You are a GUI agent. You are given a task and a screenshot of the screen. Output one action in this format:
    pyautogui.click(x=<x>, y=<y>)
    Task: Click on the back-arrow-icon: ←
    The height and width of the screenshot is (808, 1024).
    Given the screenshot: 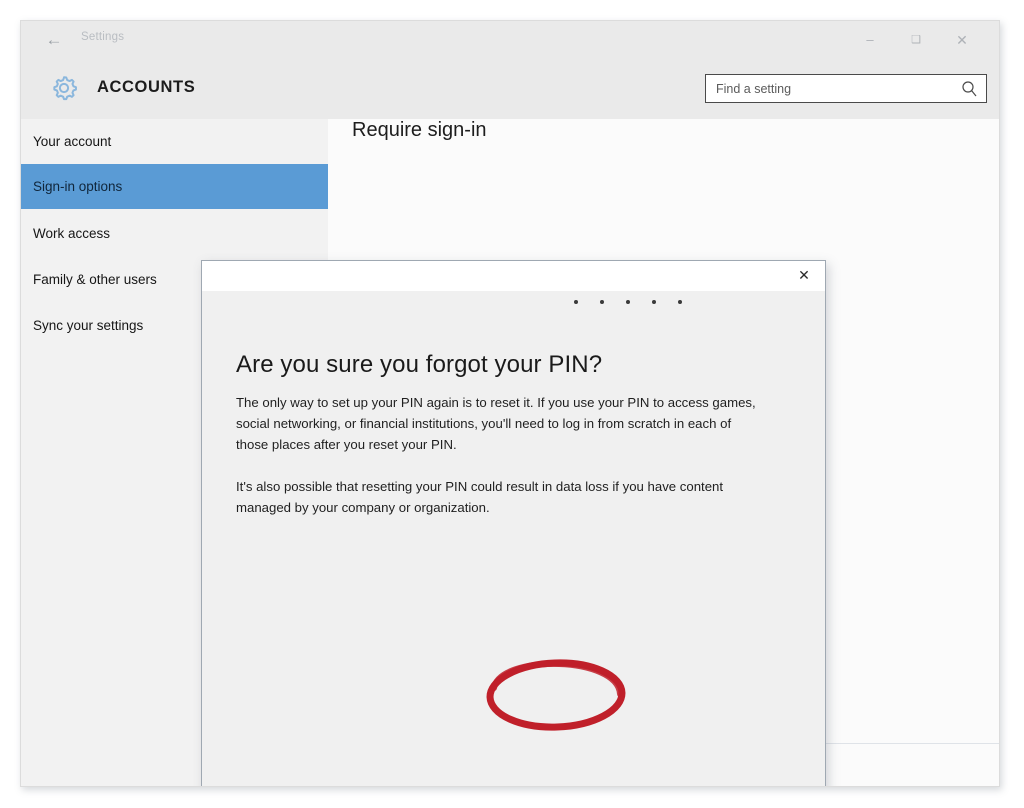 What is the action you would take?
    pyautogui.click(x=54, y=40)
    